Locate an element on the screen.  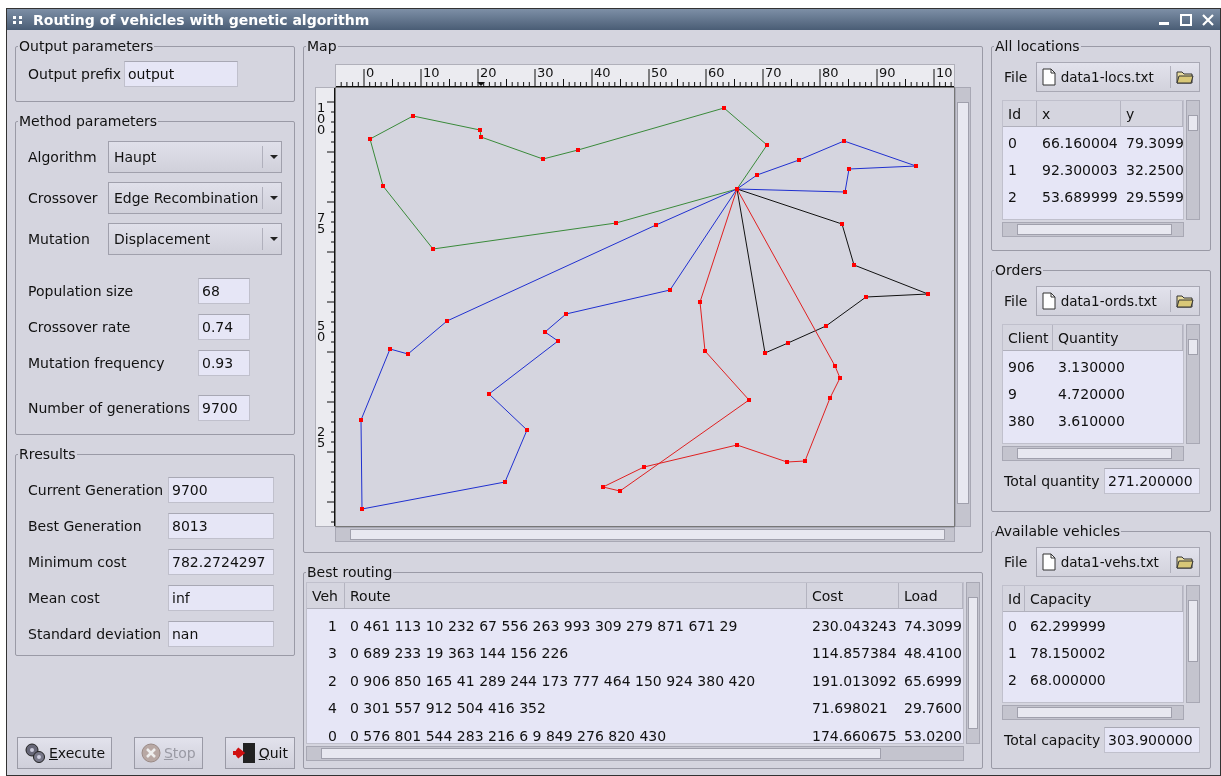
action-button: Execute is located at coordinates (64, 753).